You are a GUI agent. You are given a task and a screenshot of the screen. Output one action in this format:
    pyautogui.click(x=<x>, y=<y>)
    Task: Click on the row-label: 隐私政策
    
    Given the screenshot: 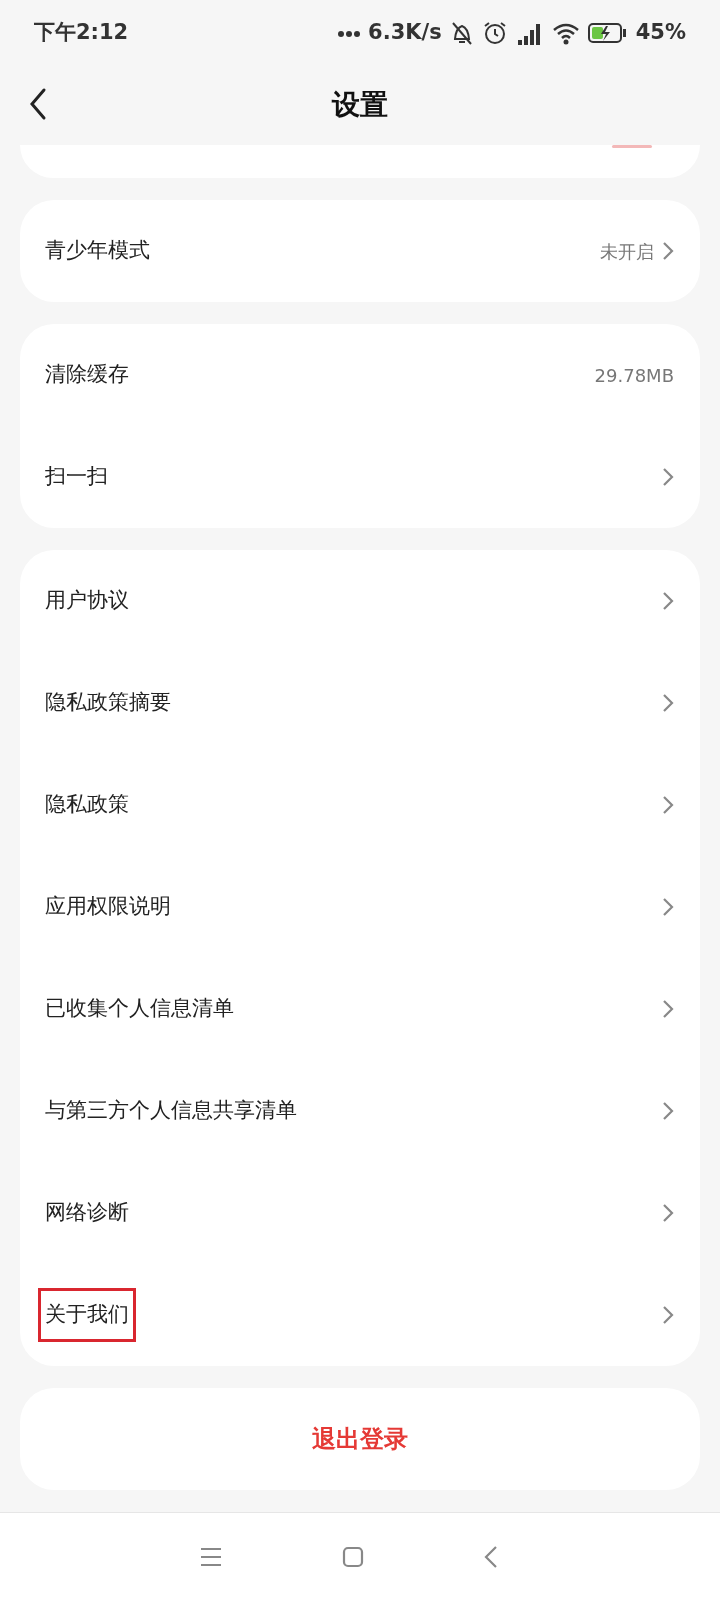 What is the action you would take?
    pyautogui.click(x=87, y=805)
    